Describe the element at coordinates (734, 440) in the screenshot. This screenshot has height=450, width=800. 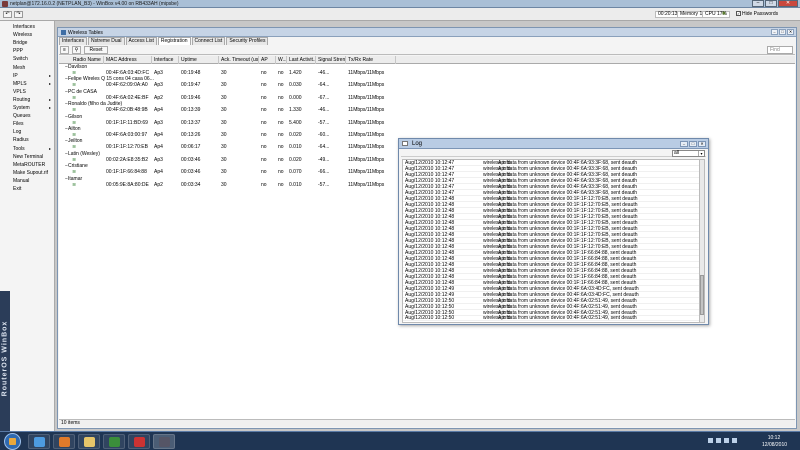
I see `tray-volume-icon` at that location.